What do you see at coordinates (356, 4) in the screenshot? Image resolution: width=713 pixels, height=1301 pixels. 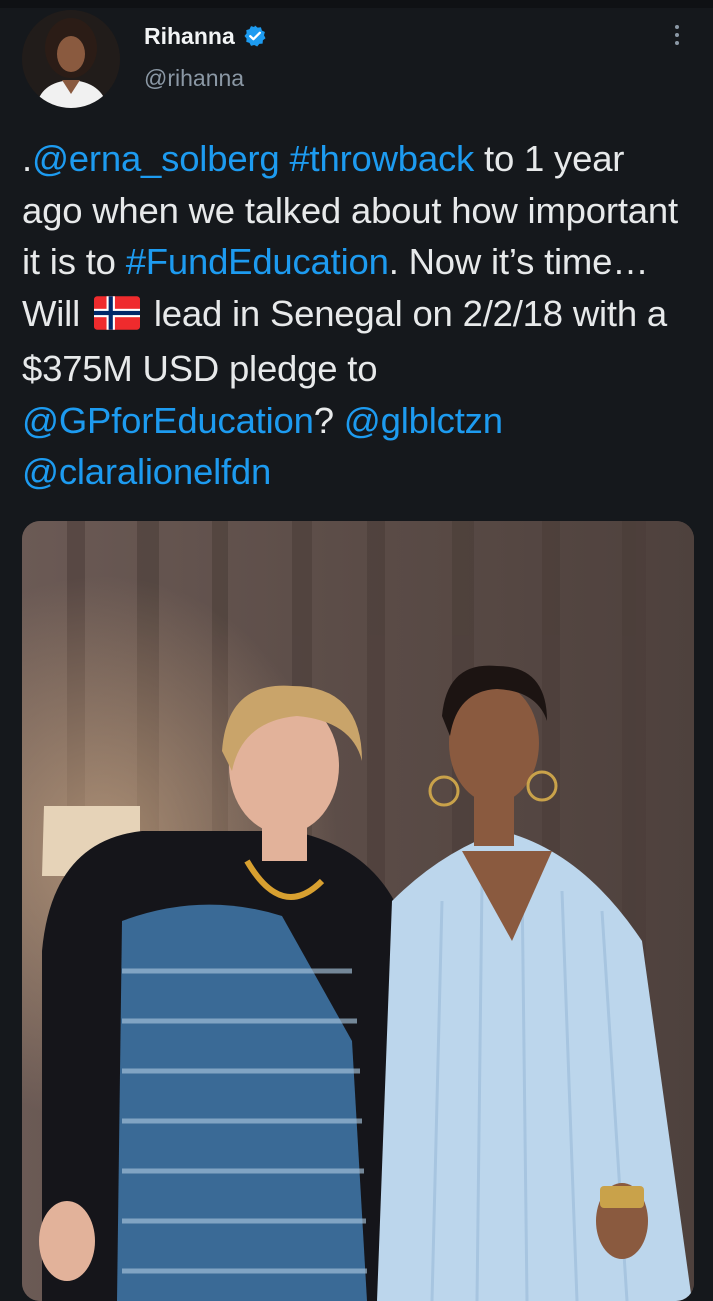 I see `top-divider` at bounding box center [356, 4].